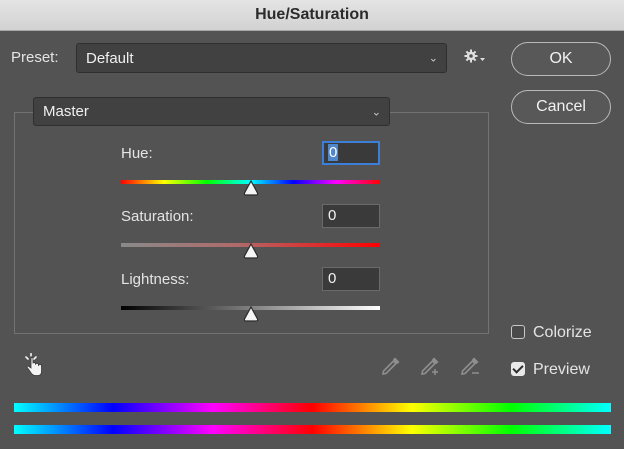 This screenshot has height=449, width=624. I want to click on preview-checkbox, so click(518, 369).